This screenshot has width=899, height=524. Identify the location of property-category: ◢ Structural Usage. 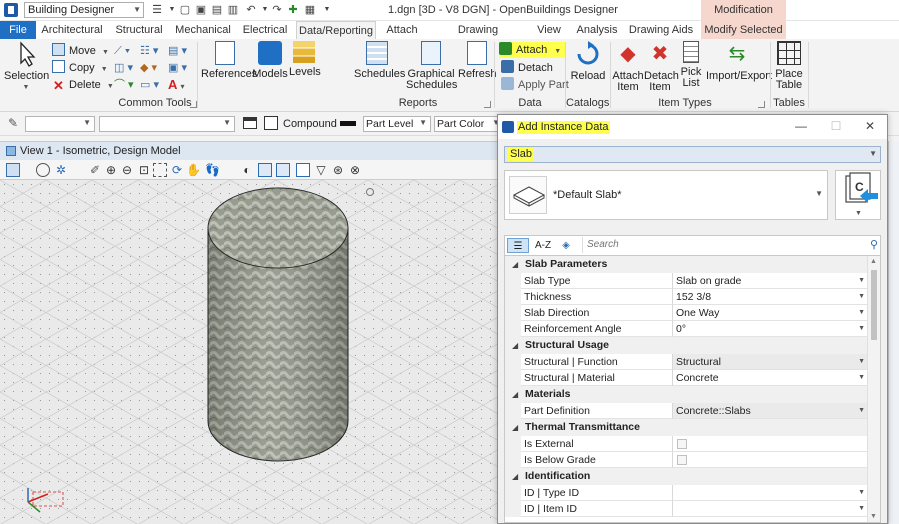
(686, 345).